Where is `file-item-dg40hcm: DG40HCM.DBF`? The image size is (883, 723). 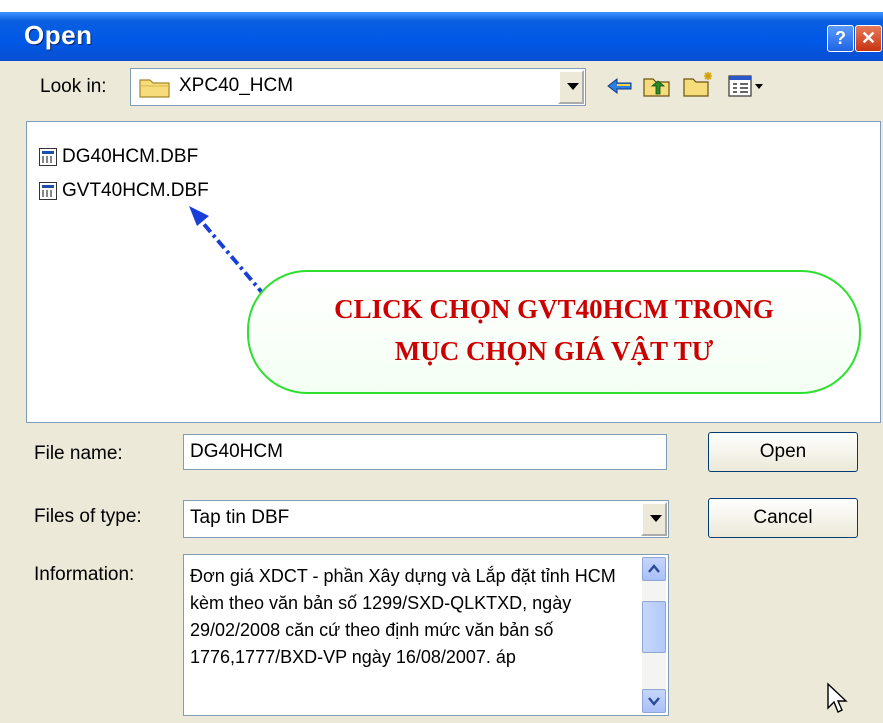
file-item-dg40hcm: DG40HCM.DBF is located at coordinates (118, 157).